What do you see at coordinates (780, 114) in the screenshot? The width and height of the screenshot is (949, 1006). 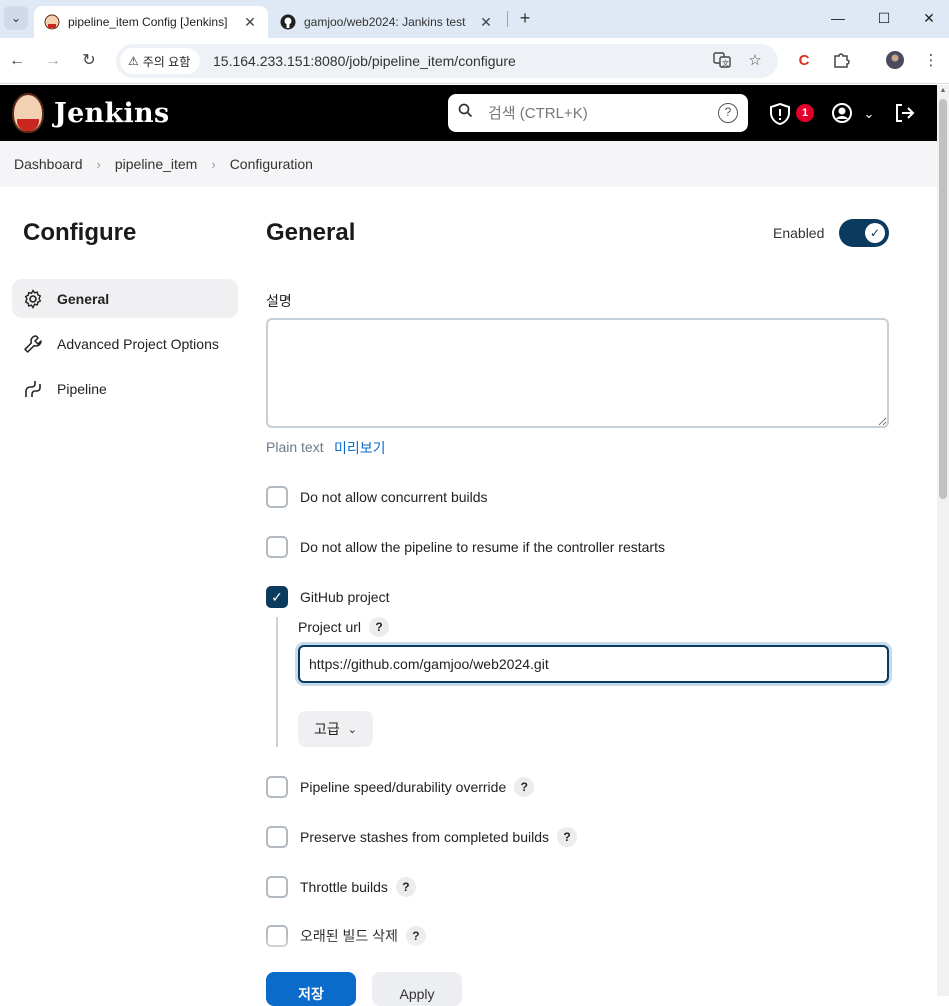 I see `security-shield-icon` at bounding box center [780, 114].